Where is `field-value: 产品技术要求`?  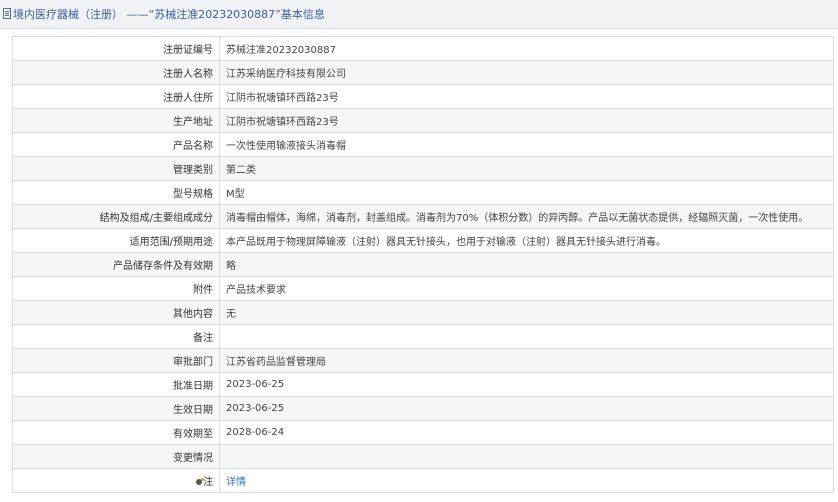 field-value: 产品技术要求 is located at coordinates (526, 288).